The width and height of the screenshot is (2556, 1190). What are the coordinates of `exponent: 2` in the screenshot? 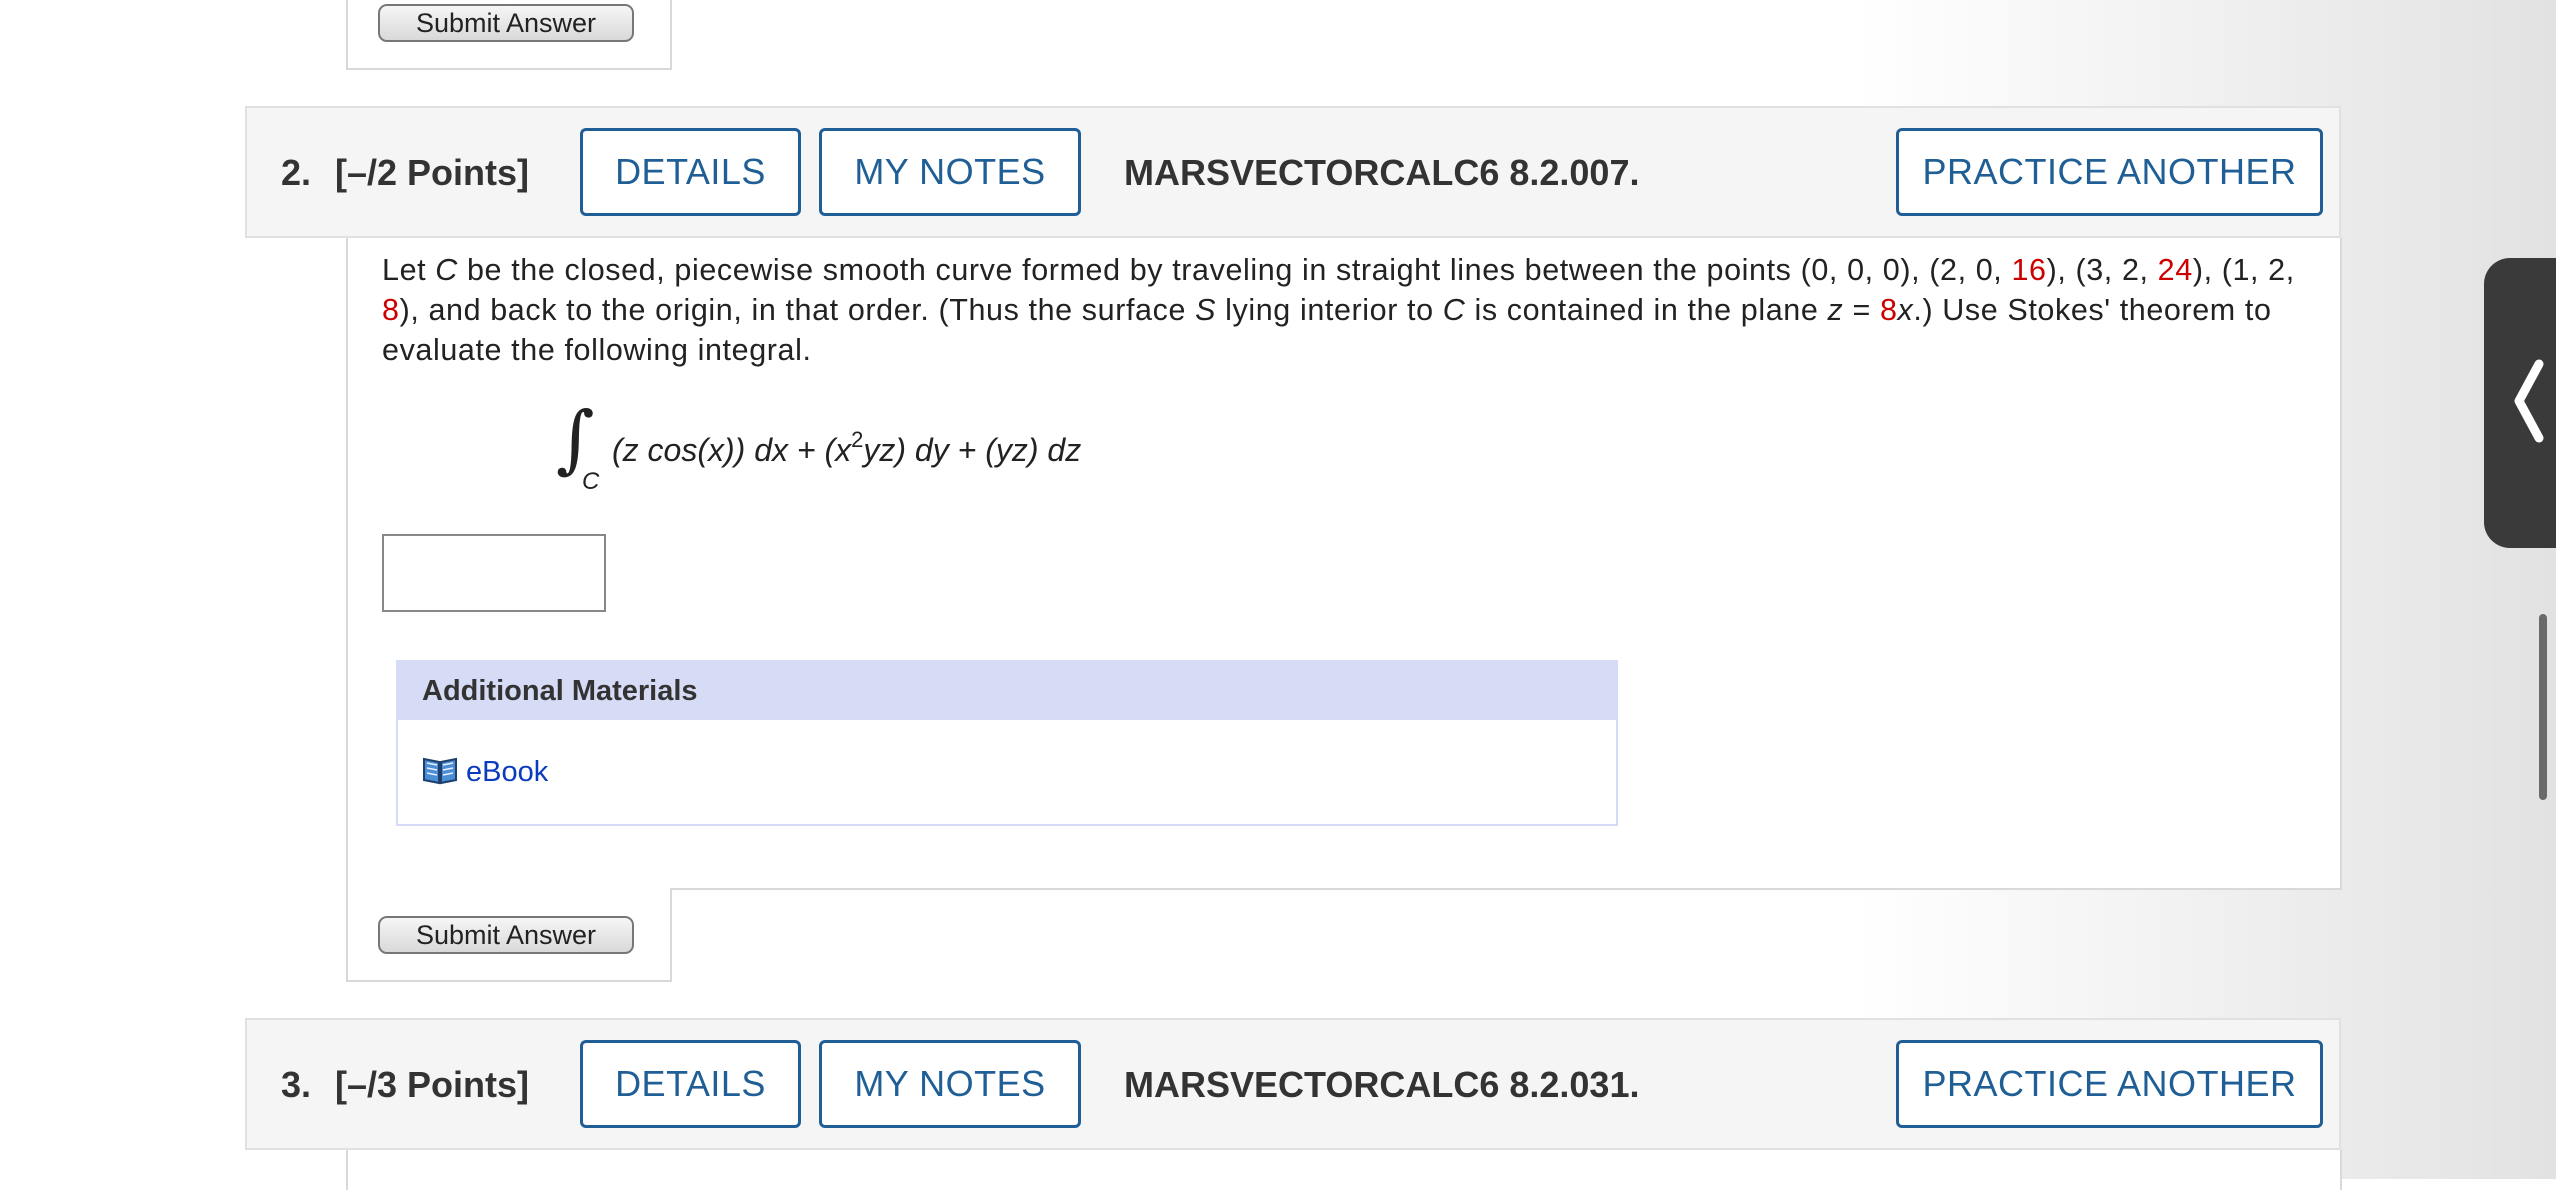 It's located at (857, 439).